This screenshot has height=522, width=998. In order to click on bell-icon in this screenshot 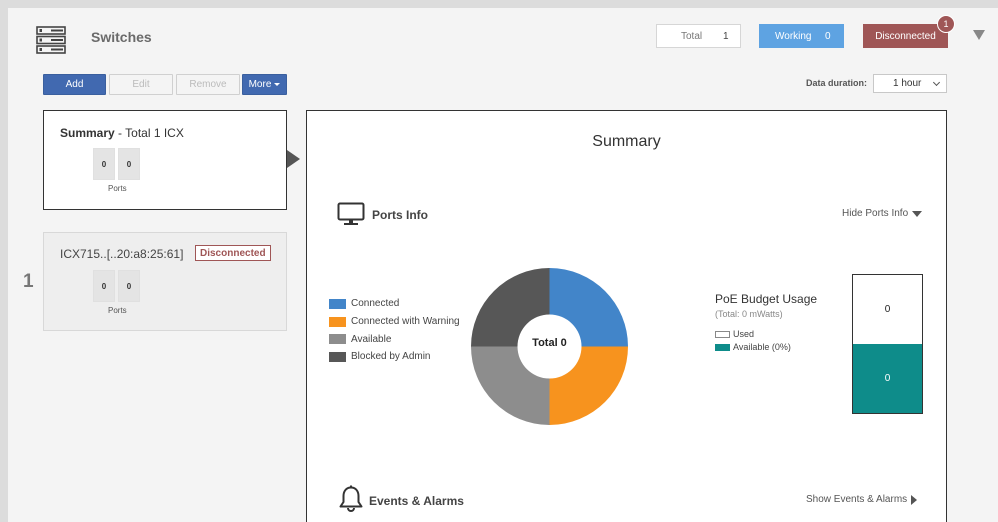, I will do `click(351, 498)`.